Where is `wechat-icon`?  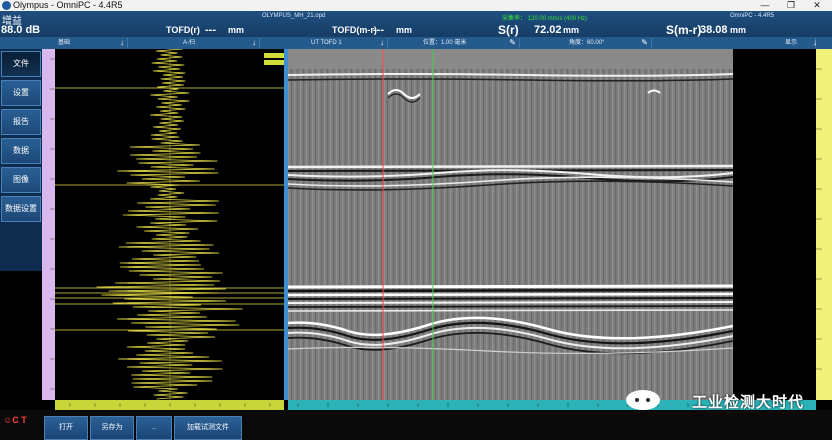 wechat-icon is located at coordinates (643, 400).